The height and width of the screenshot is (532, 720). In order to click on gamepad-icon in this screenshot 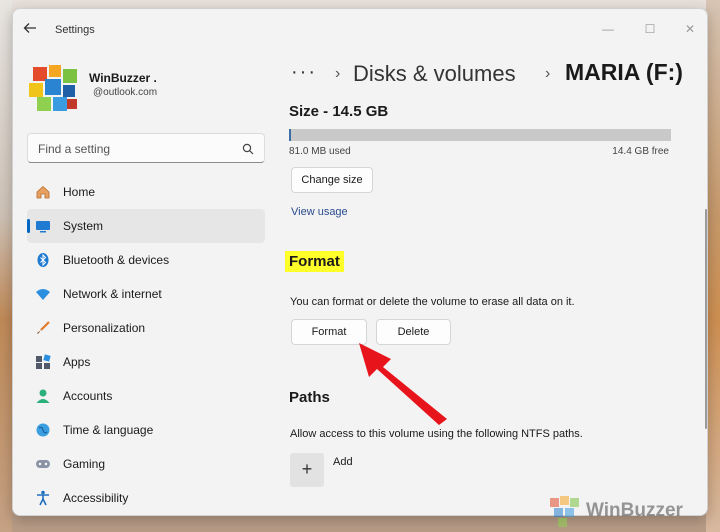, I will do `click(43, 464)`.